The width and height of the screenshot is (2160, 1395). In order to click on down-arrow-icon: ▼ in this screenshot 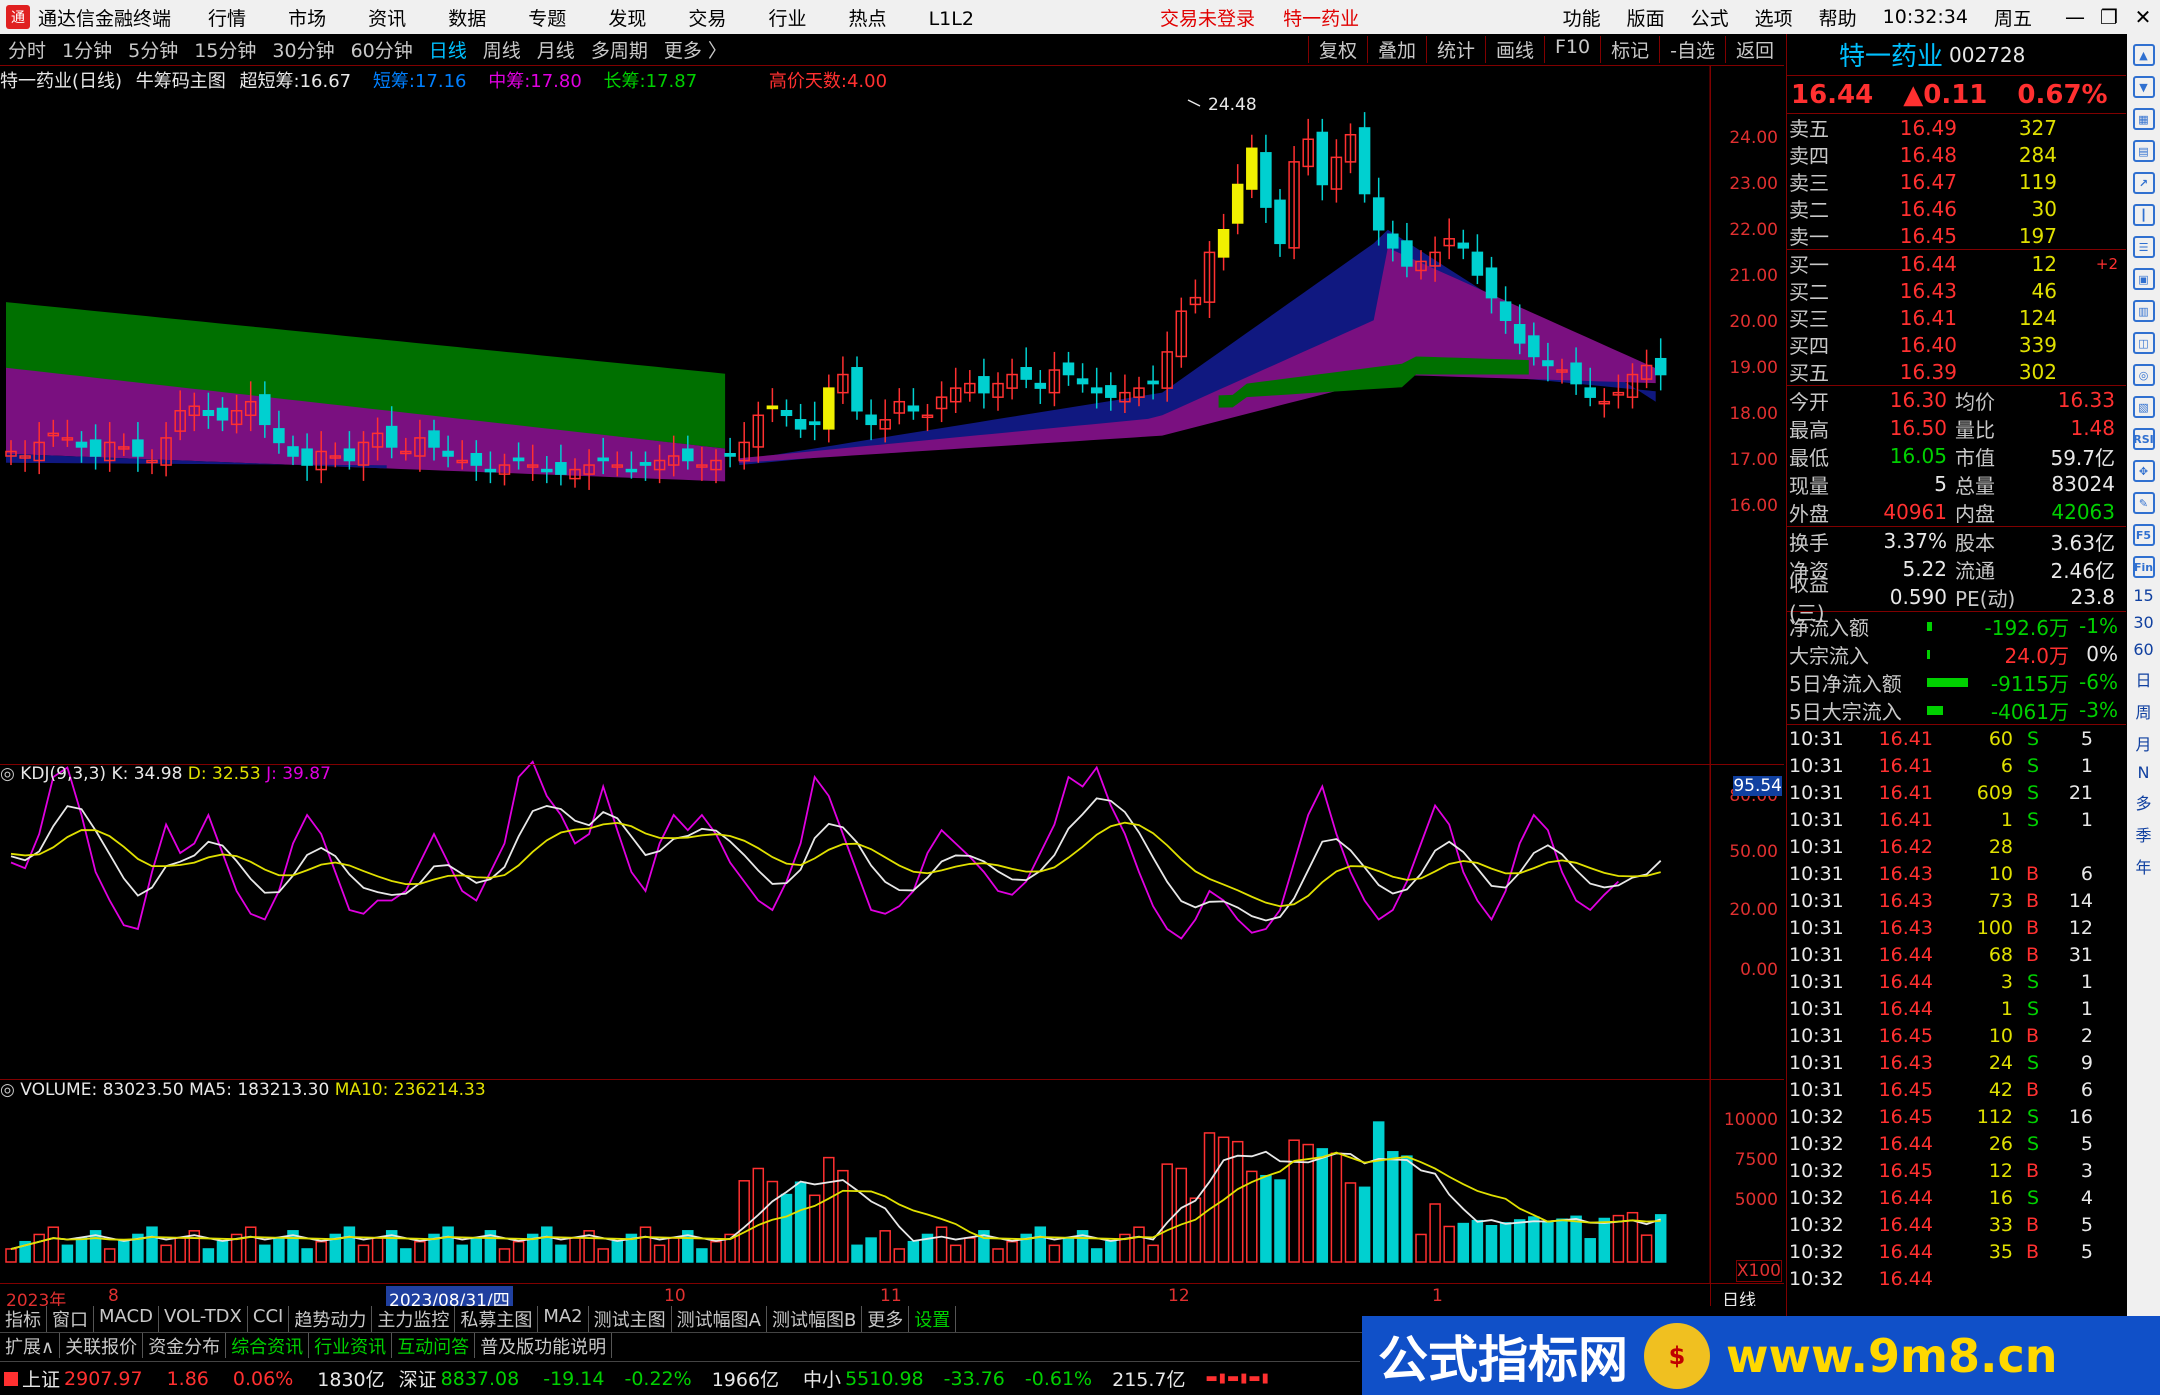, I will do `click(2143, 87)`.